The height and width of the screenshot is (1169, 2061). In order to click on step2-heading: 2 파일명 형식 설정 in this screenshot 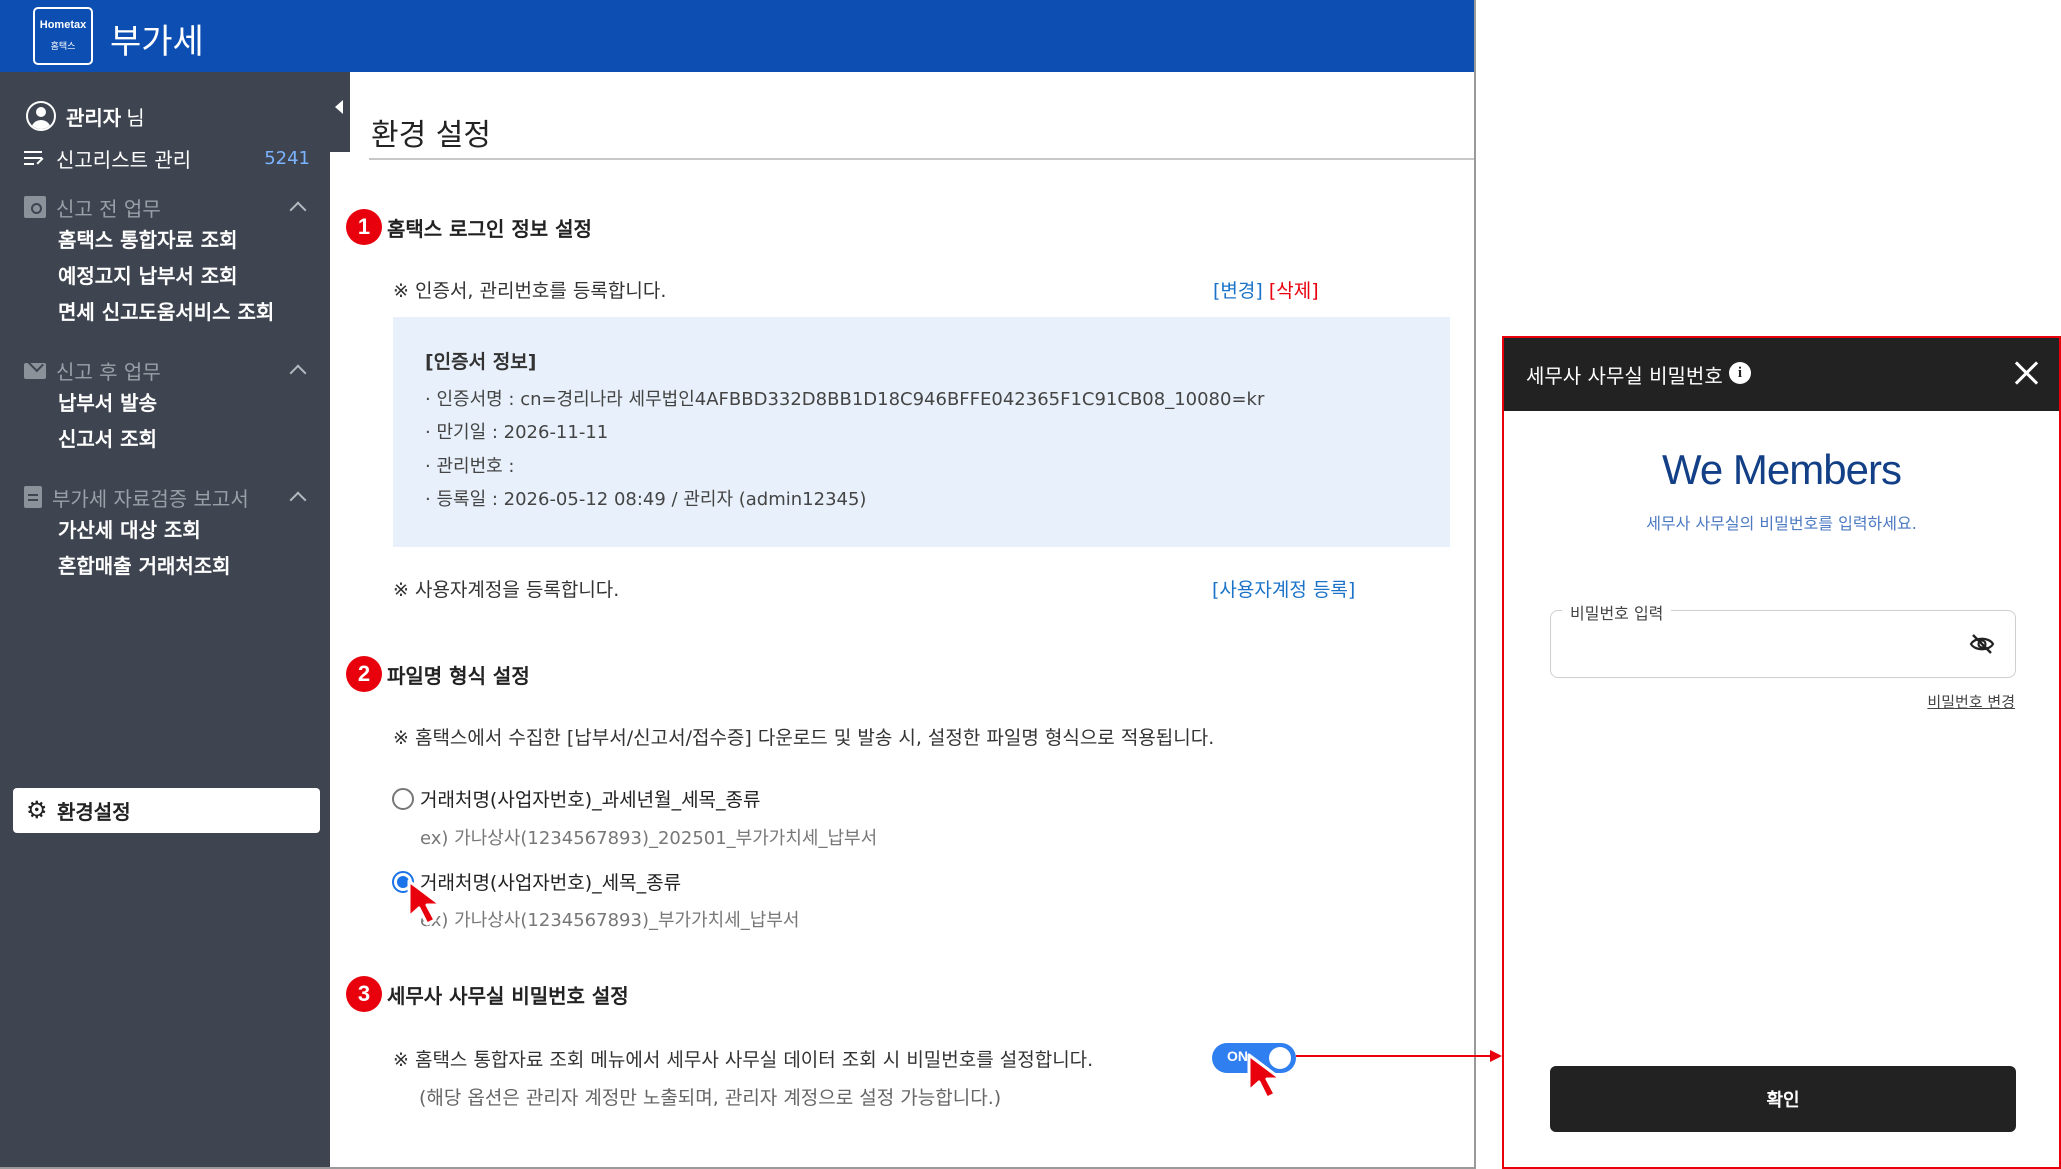, I will do `click(438, 674)`.